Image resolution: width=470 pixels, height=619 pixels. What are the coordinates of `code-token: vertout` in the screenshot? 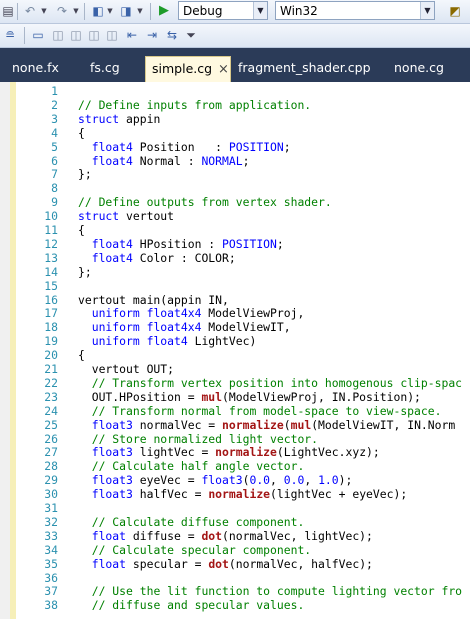 It's located at (147, 216).